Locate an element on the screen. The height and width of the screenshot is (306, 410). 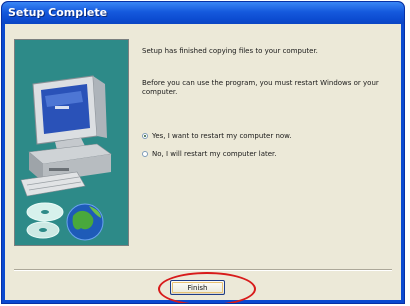
restart-now-option: Yes, I want to restart my computer now. is located at coordinates (216, 136).